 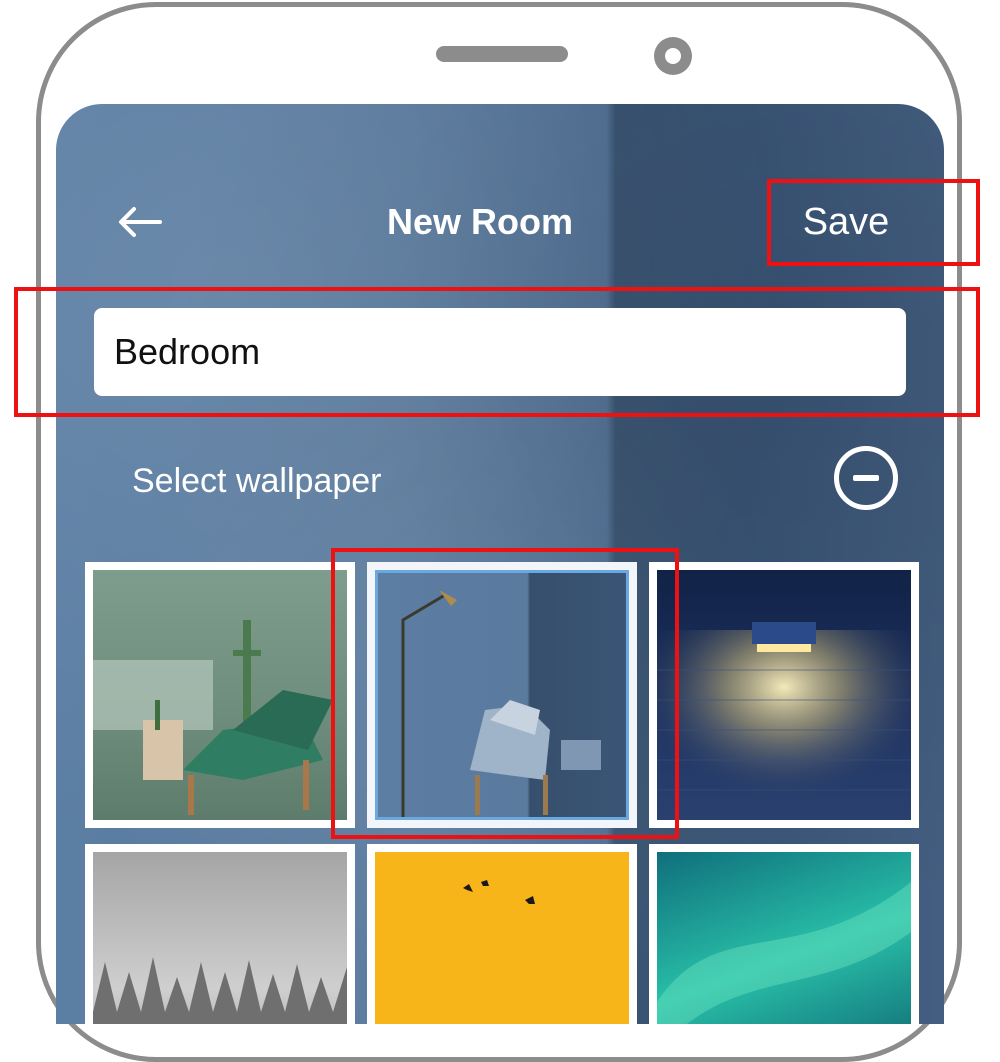 I want to click on wallpaper-tile-yellow-birds, so click(x=502, y=934).